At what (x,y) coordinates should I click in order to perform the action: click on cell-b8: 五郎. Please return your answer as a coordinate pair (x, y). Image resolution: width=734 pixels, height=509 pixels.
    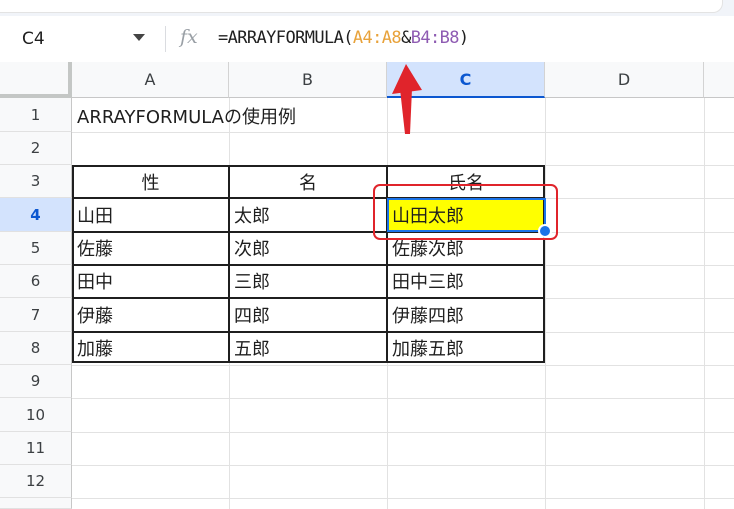
    Looking at the image, I should click on (308, 348).